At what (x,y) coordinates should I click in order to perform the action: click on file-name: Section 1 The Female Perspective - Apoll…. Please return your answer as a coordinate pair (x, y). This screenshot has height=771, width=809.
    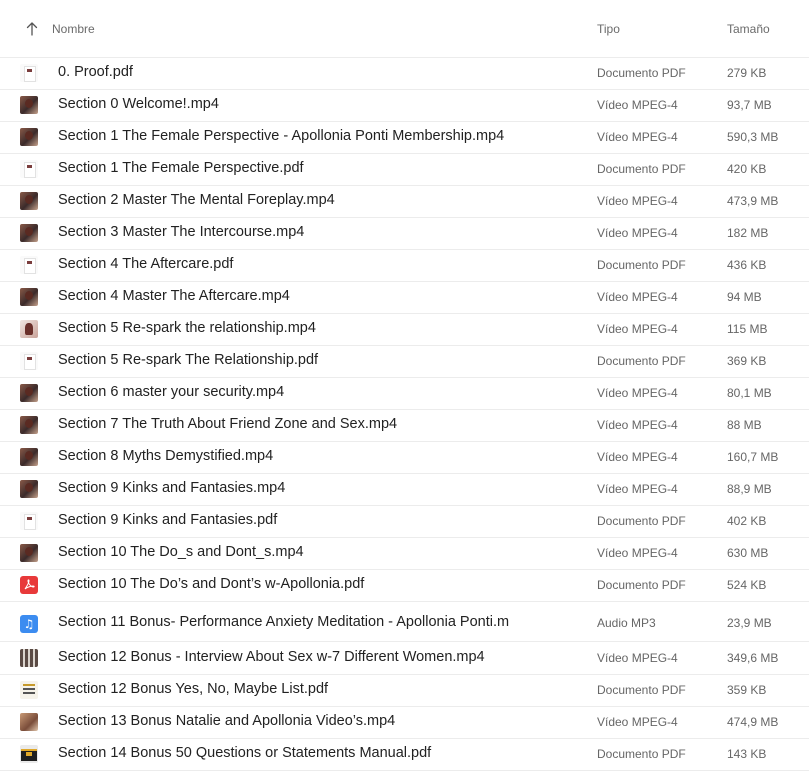
    Looking at the image, I should click on (281, 136).